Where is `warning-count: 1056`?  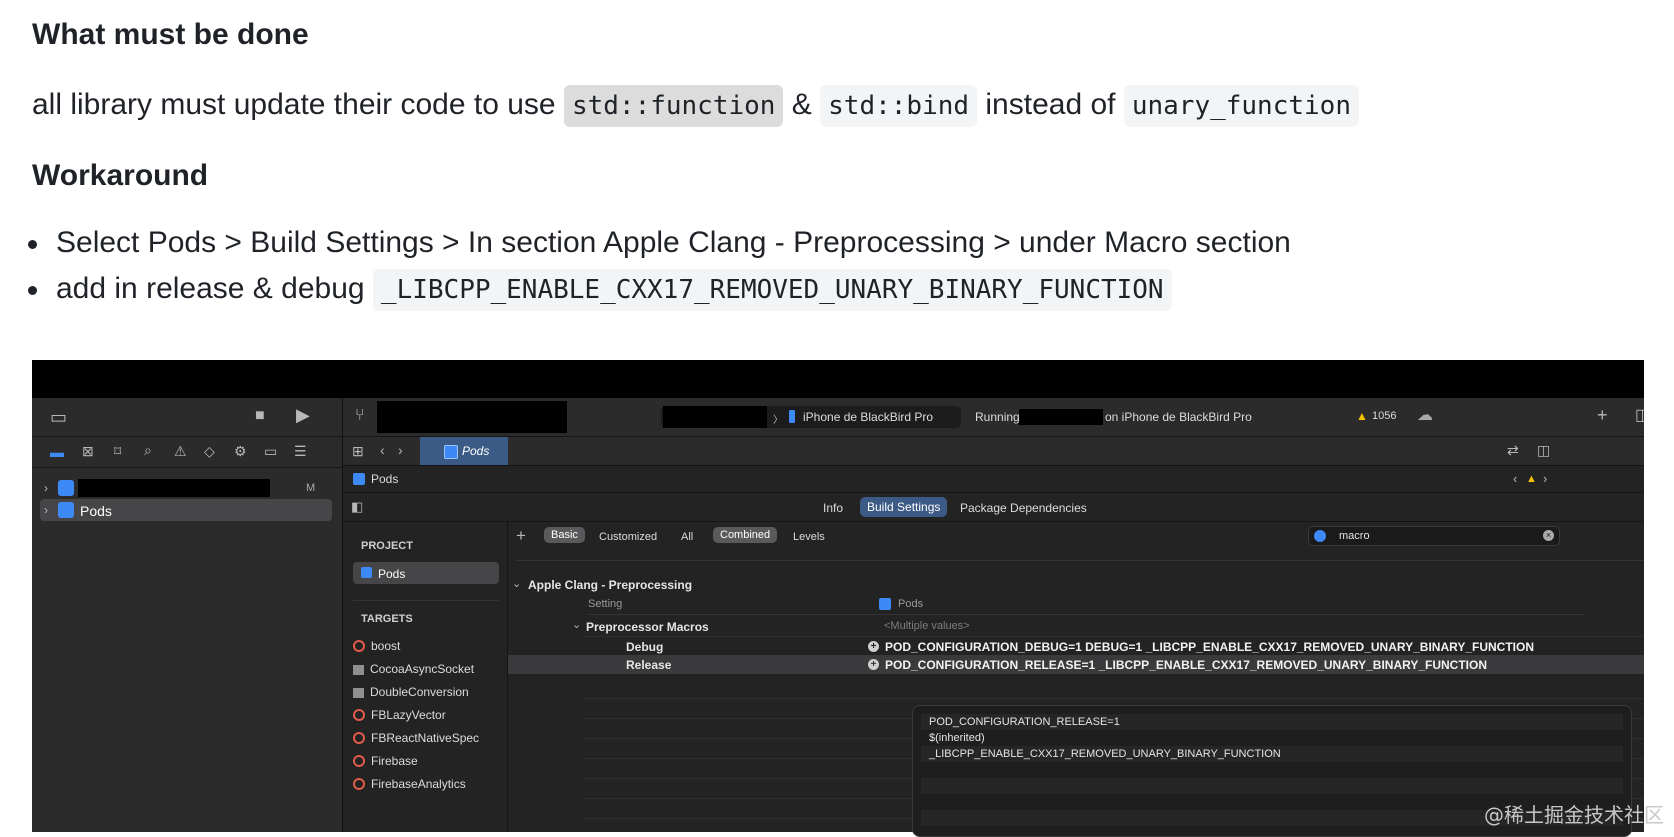 warning-count: 1056 is located at coordinates (1384, 416).